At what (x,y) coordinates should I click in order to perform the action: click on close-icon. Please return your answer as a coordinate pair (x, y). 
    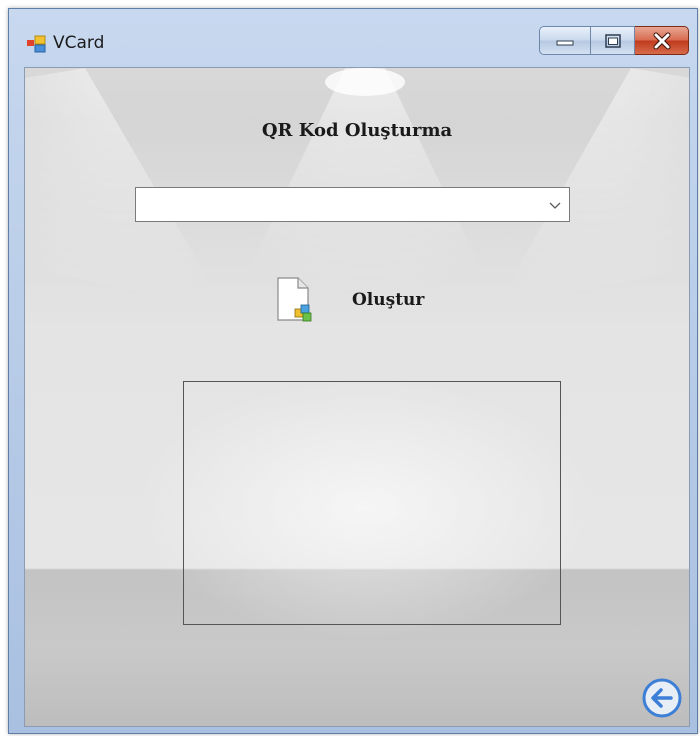
    Looking at the image, I should click on (661, 40).